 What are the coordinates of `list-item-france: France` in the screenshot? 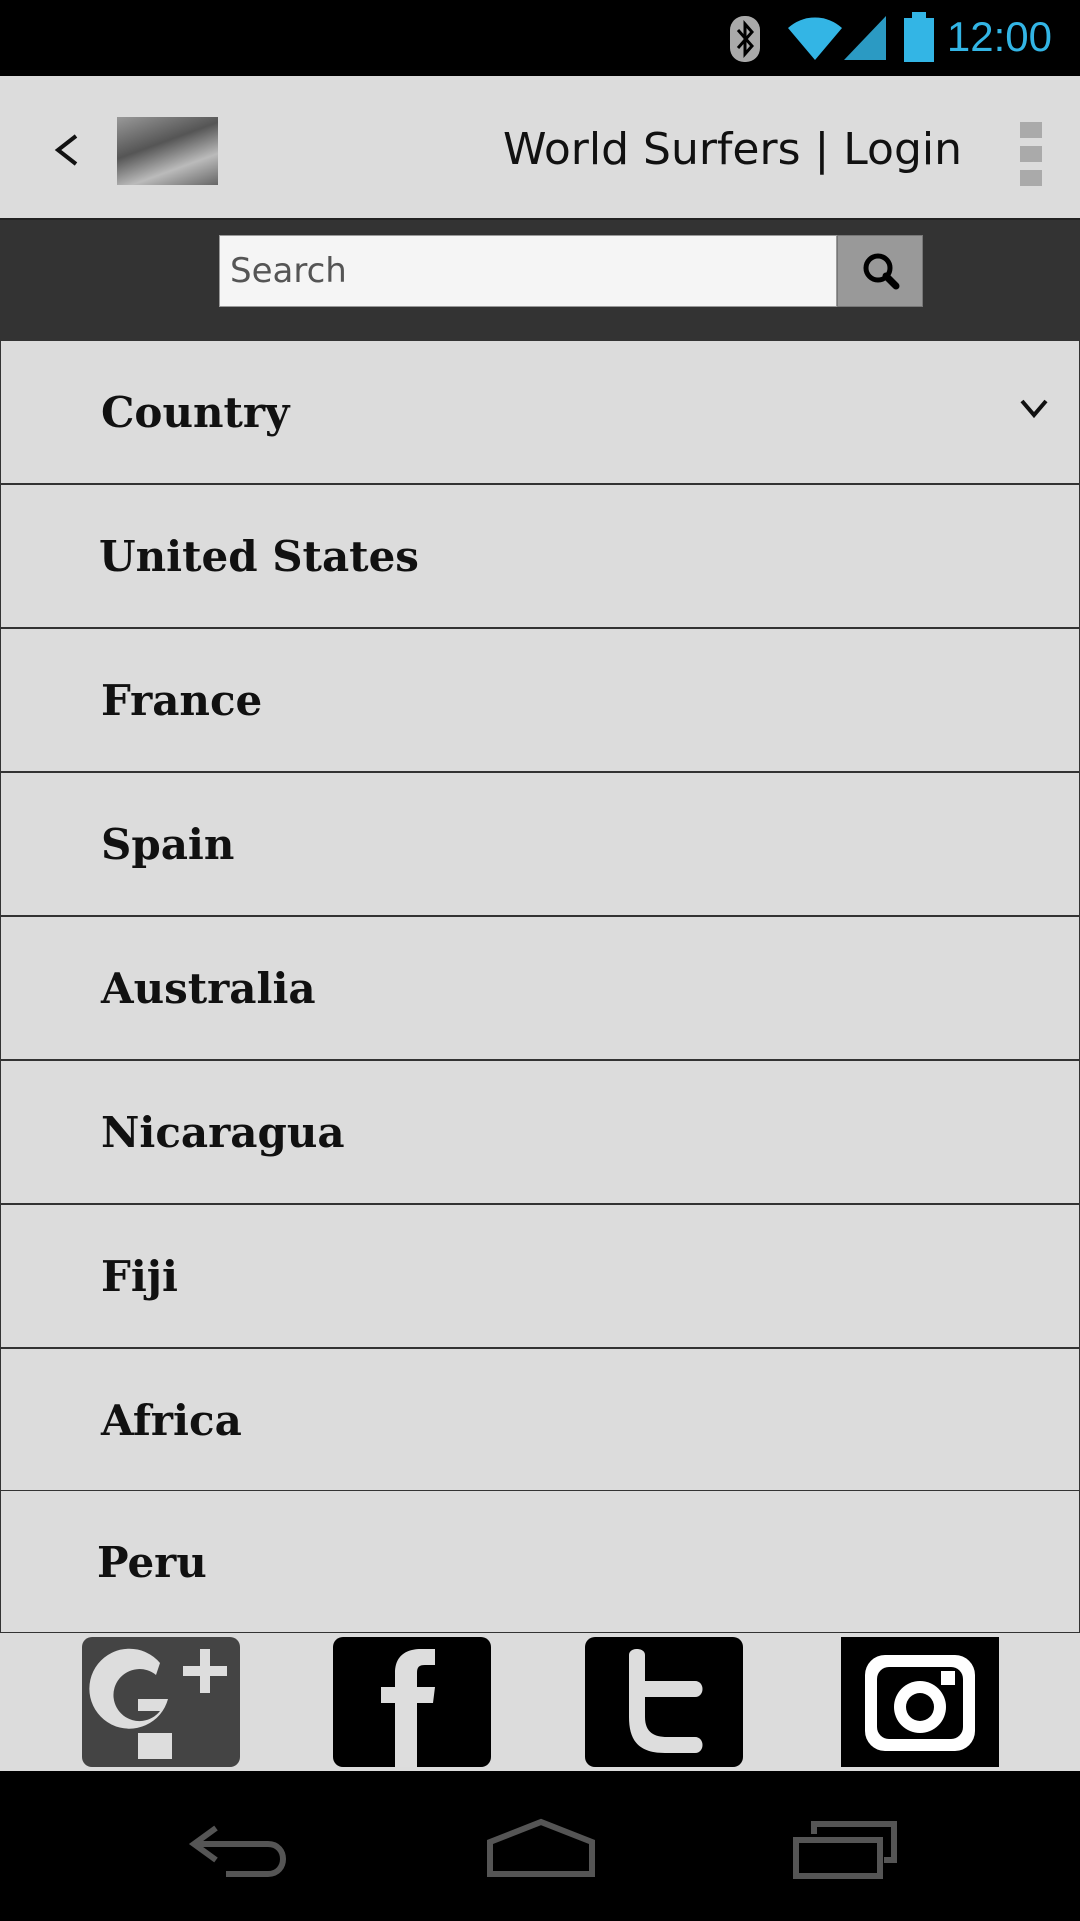 It's located at (540, 700).